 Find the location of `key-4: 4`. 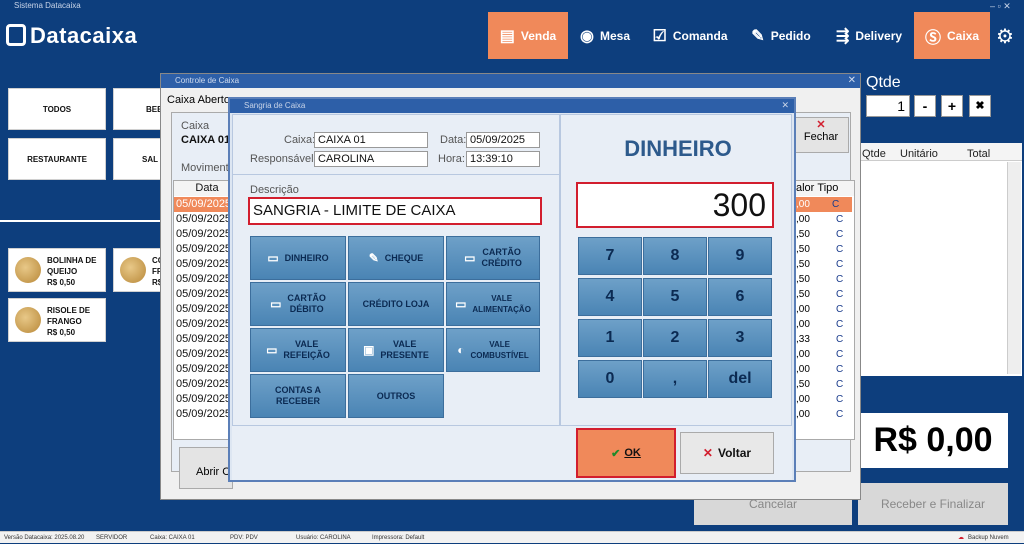

key-4: 4 is located at coordinates (610, 297).